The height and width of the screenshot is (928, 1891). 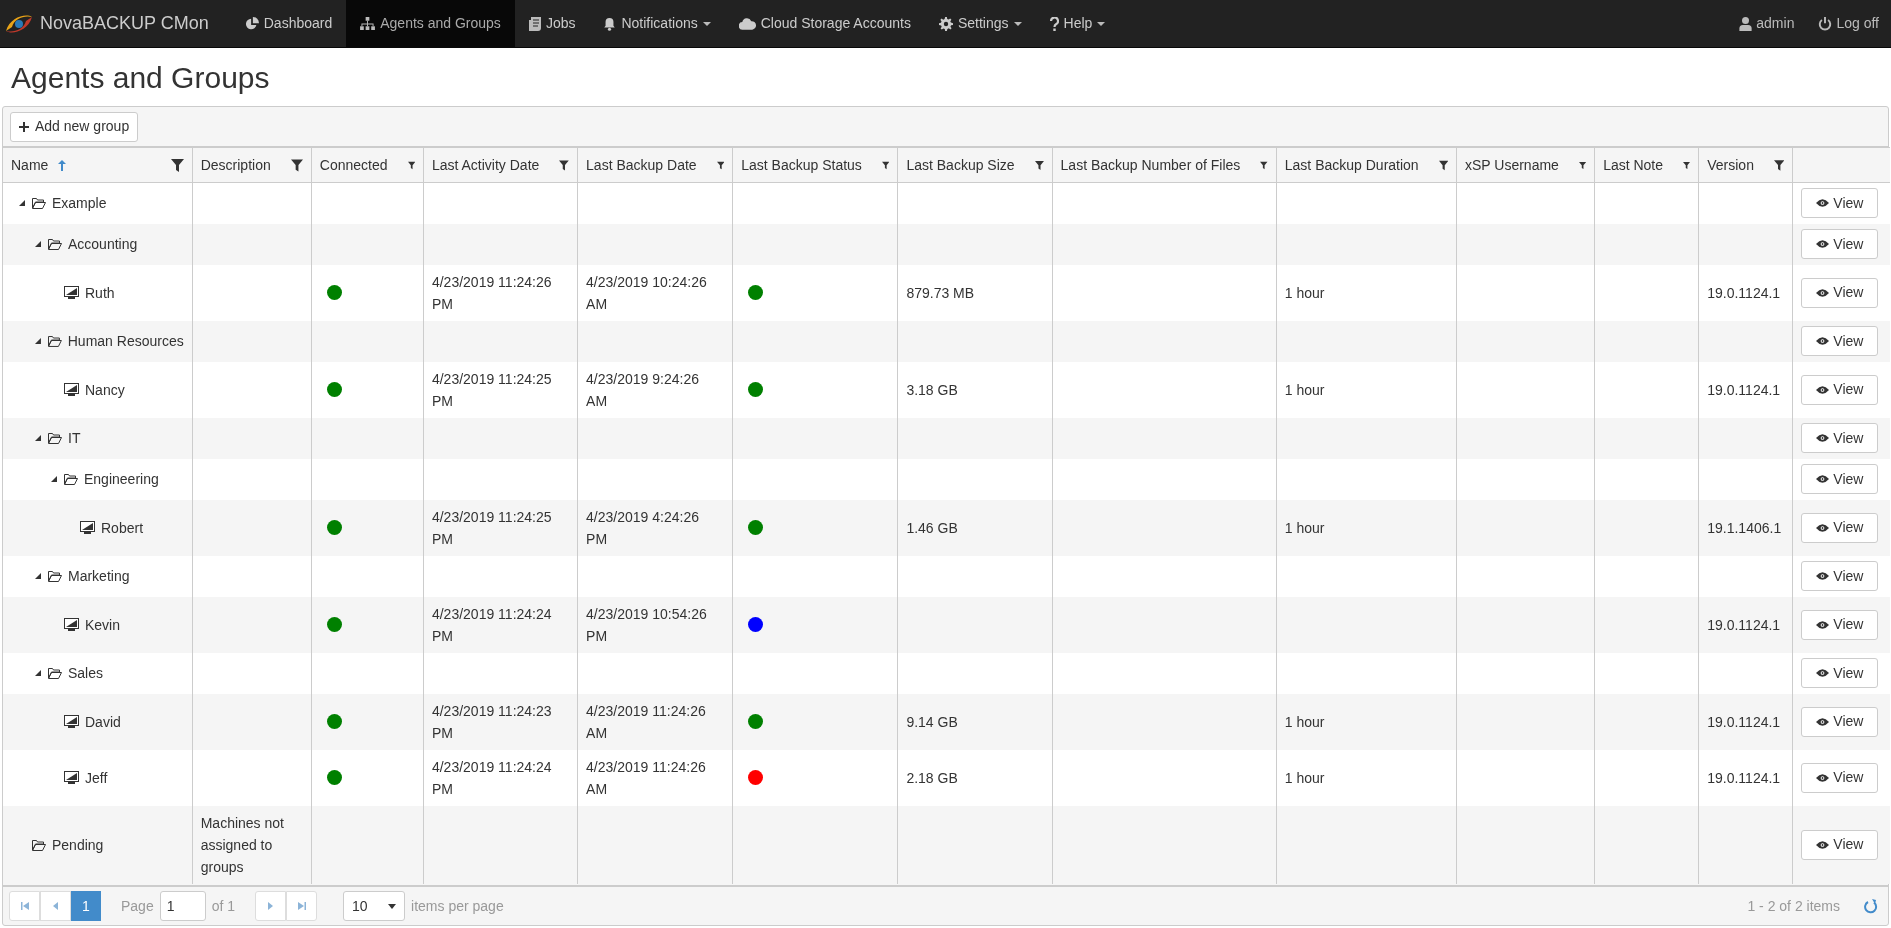 I want to click on tree-item-label: Example, so click(x=79, y=203).